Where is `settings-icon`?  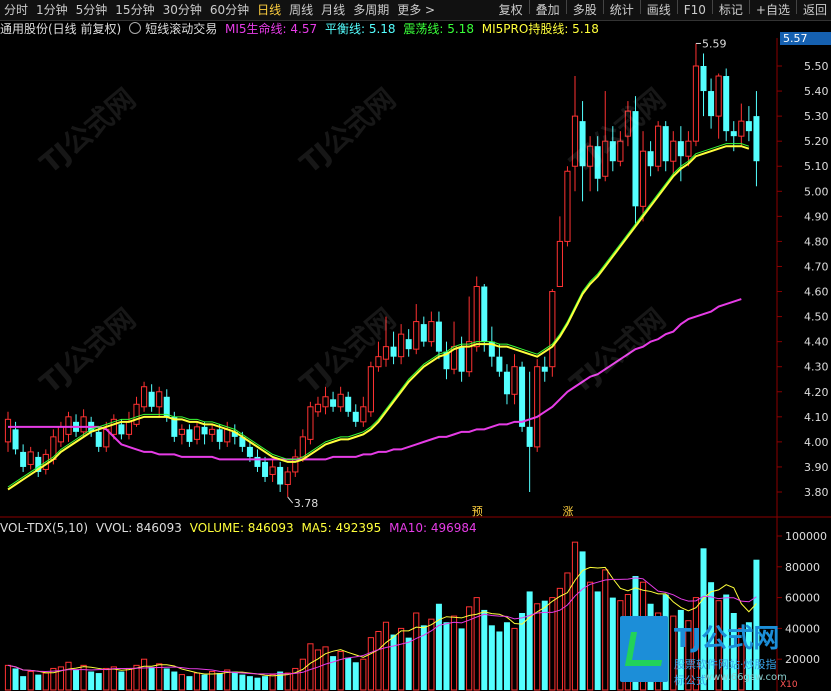 settings-icon is located at coordinates (135, 28).